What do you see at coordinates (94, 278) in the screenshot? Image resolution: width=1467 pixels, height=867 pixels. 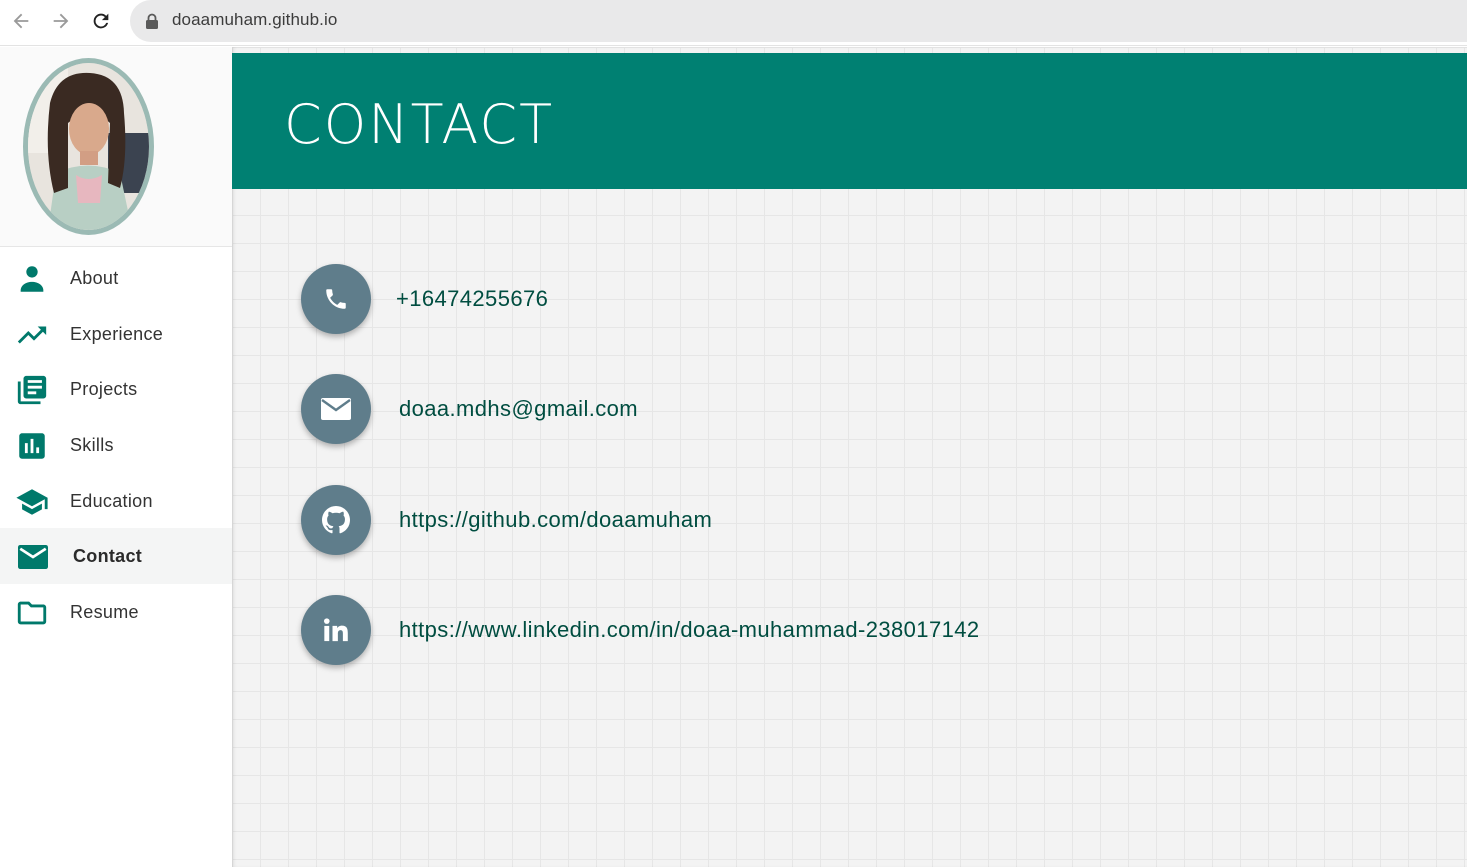 I see `sidebar-item-label: About` at bounding box center [94, 278].